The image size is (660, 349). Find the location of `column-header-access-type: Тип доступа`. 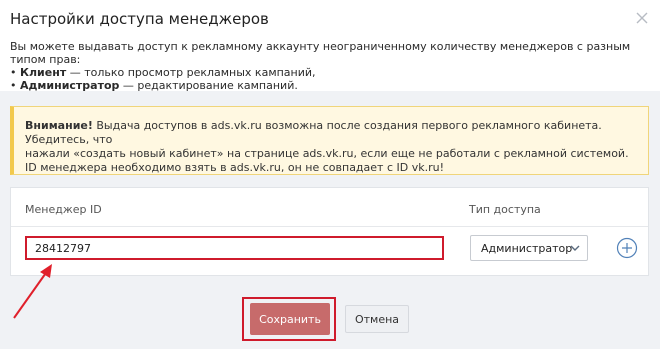

column-header-access-type: Тип доступа is located at coordinates (505, 209).